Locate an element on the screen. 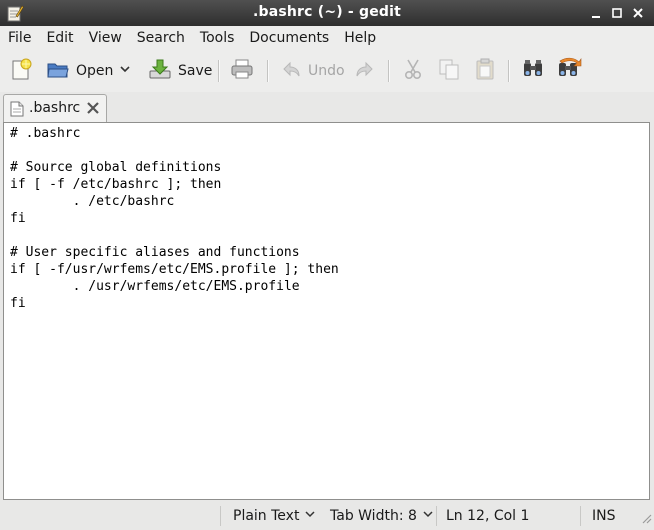 Image resolution: width=654 pixels, height=530 pixels. window-title: .bashrc (~) - gedit is located at coordinates (327, 12).